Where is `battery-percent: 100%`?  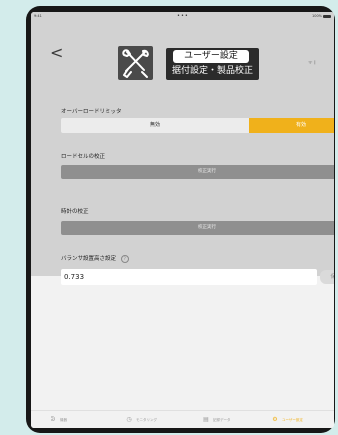 battery-percent: 100% is located at coordinates (316, 16).